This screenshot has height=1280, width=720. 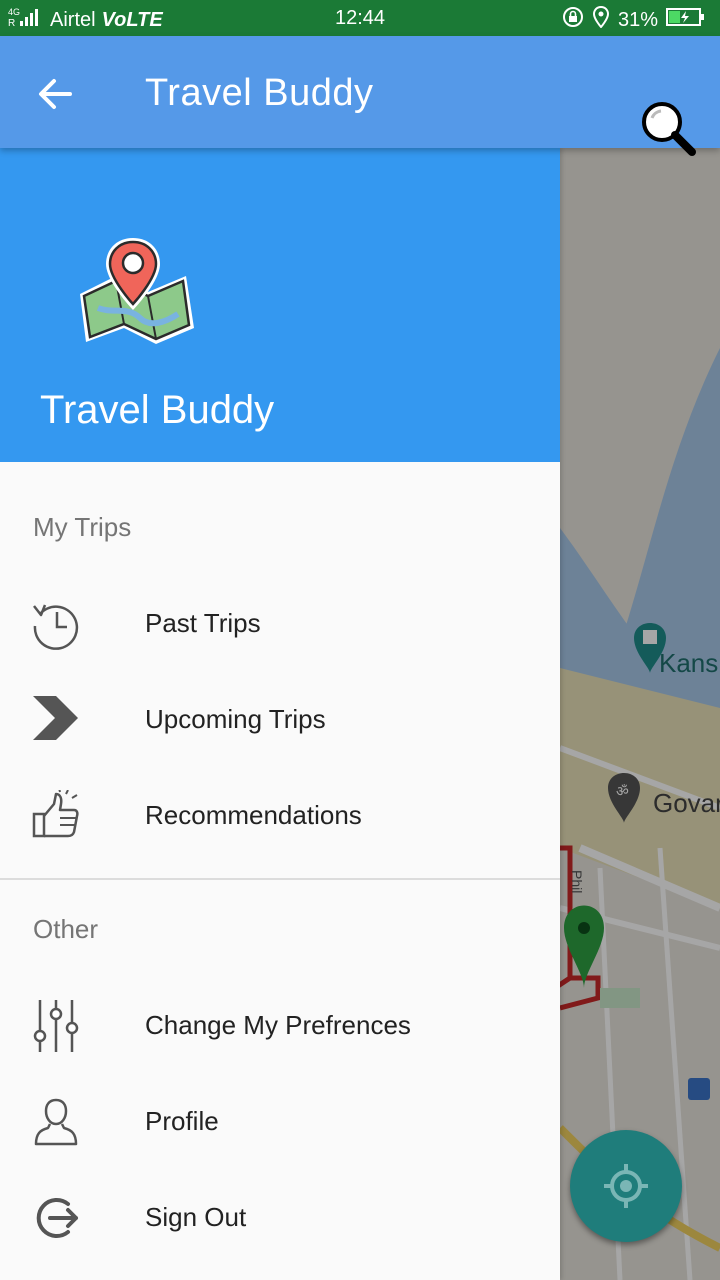 I want to click on menu-item-upcoming-trips: Upcoming Trips, so click(x=280, y=719).